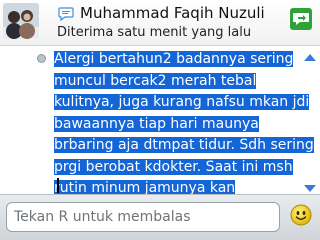 The height and width of the screenshot is (240, 320). What do you see at coordinates (310, 188) in the screenshot?
I see `scroll-down-arrow-icon` at bounding box center [310, 188].